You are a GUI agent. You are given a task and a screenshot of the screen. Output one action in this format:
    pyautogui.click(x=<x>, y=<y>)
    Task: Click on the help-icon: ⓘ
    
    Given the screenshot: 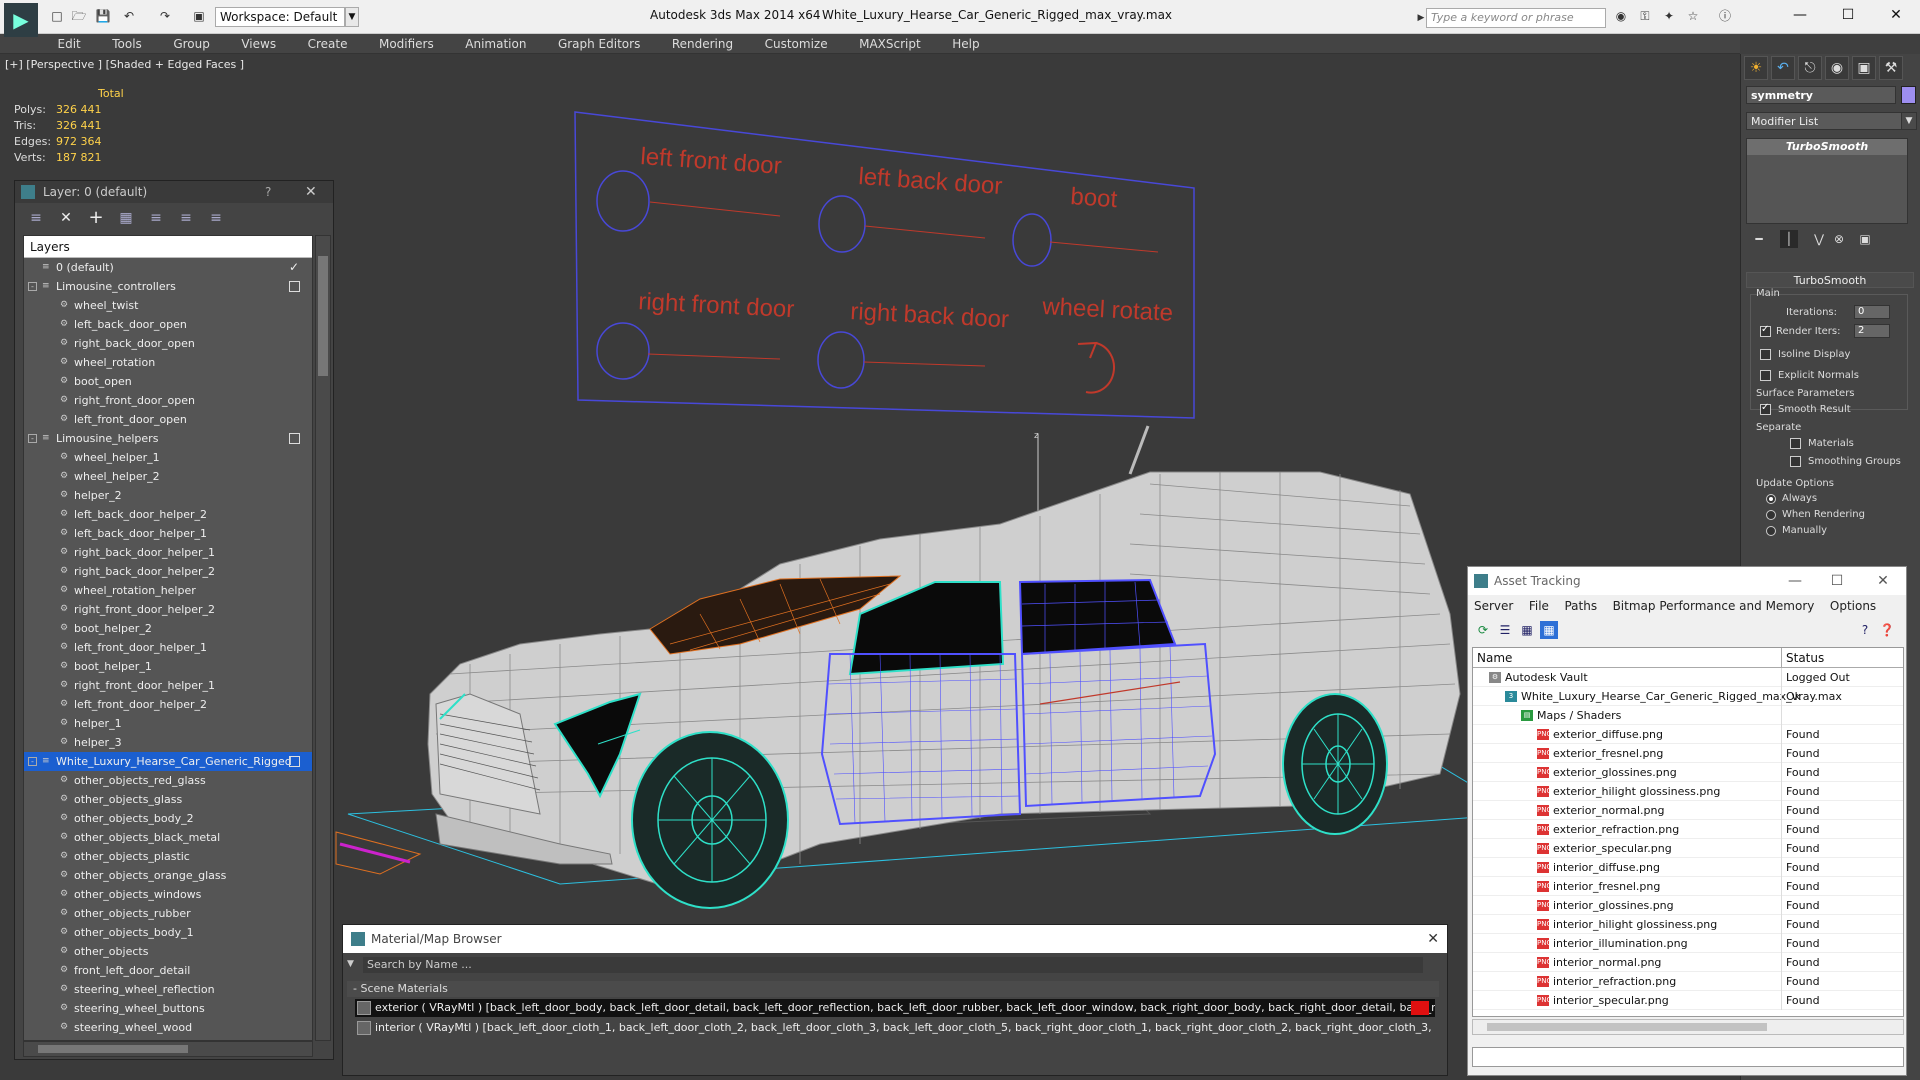 What is the action you would take?
    pyautogui.click(x=1725, y=16)
    